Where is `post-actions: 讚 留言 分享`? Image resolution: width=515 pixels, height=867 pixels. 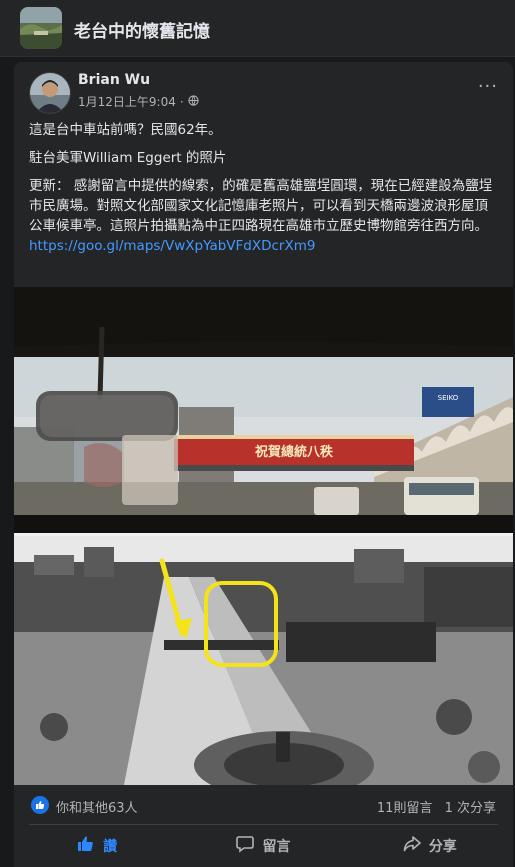 post-actions: 讚 留言 分享 is located at coordinates (263, 846).